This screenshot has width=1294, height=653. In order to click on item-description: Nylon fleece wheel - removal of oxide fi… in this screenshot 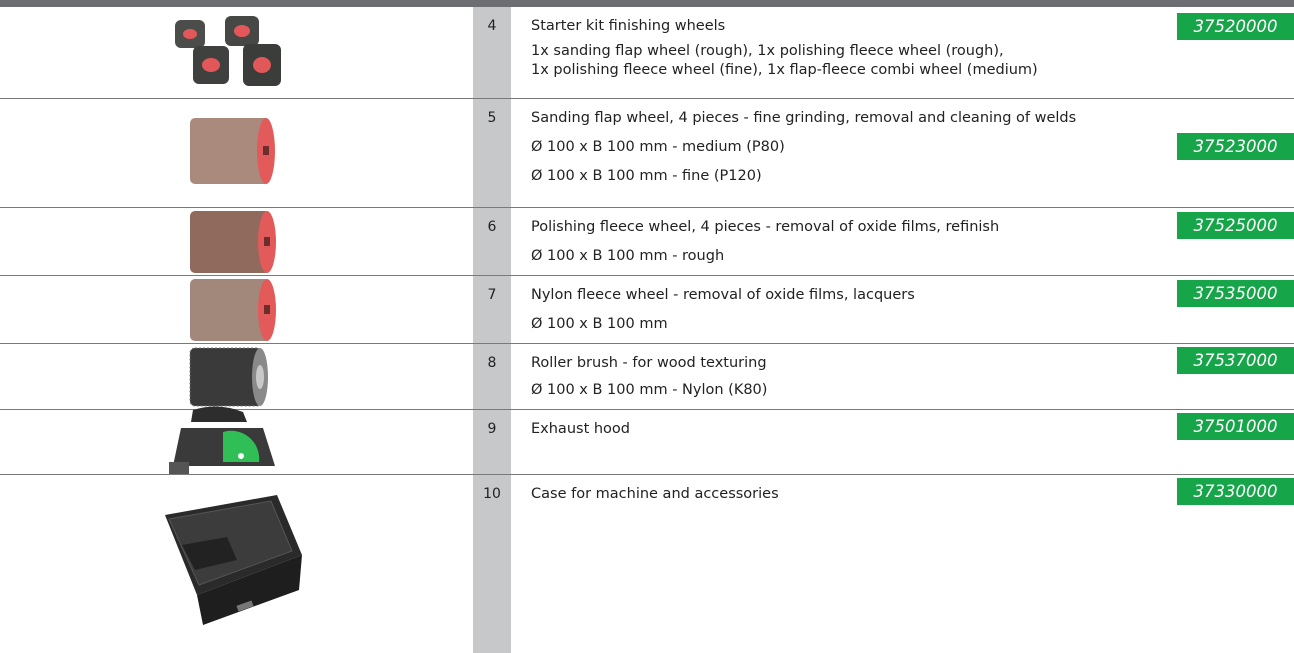, I will do `click(902, 309)`.